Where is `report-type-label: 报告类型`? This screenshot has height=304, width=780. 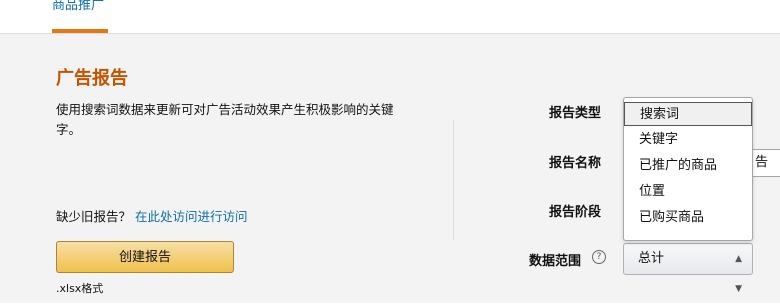
report-type-label: 报告类型 is located at coordinates (575, 113).